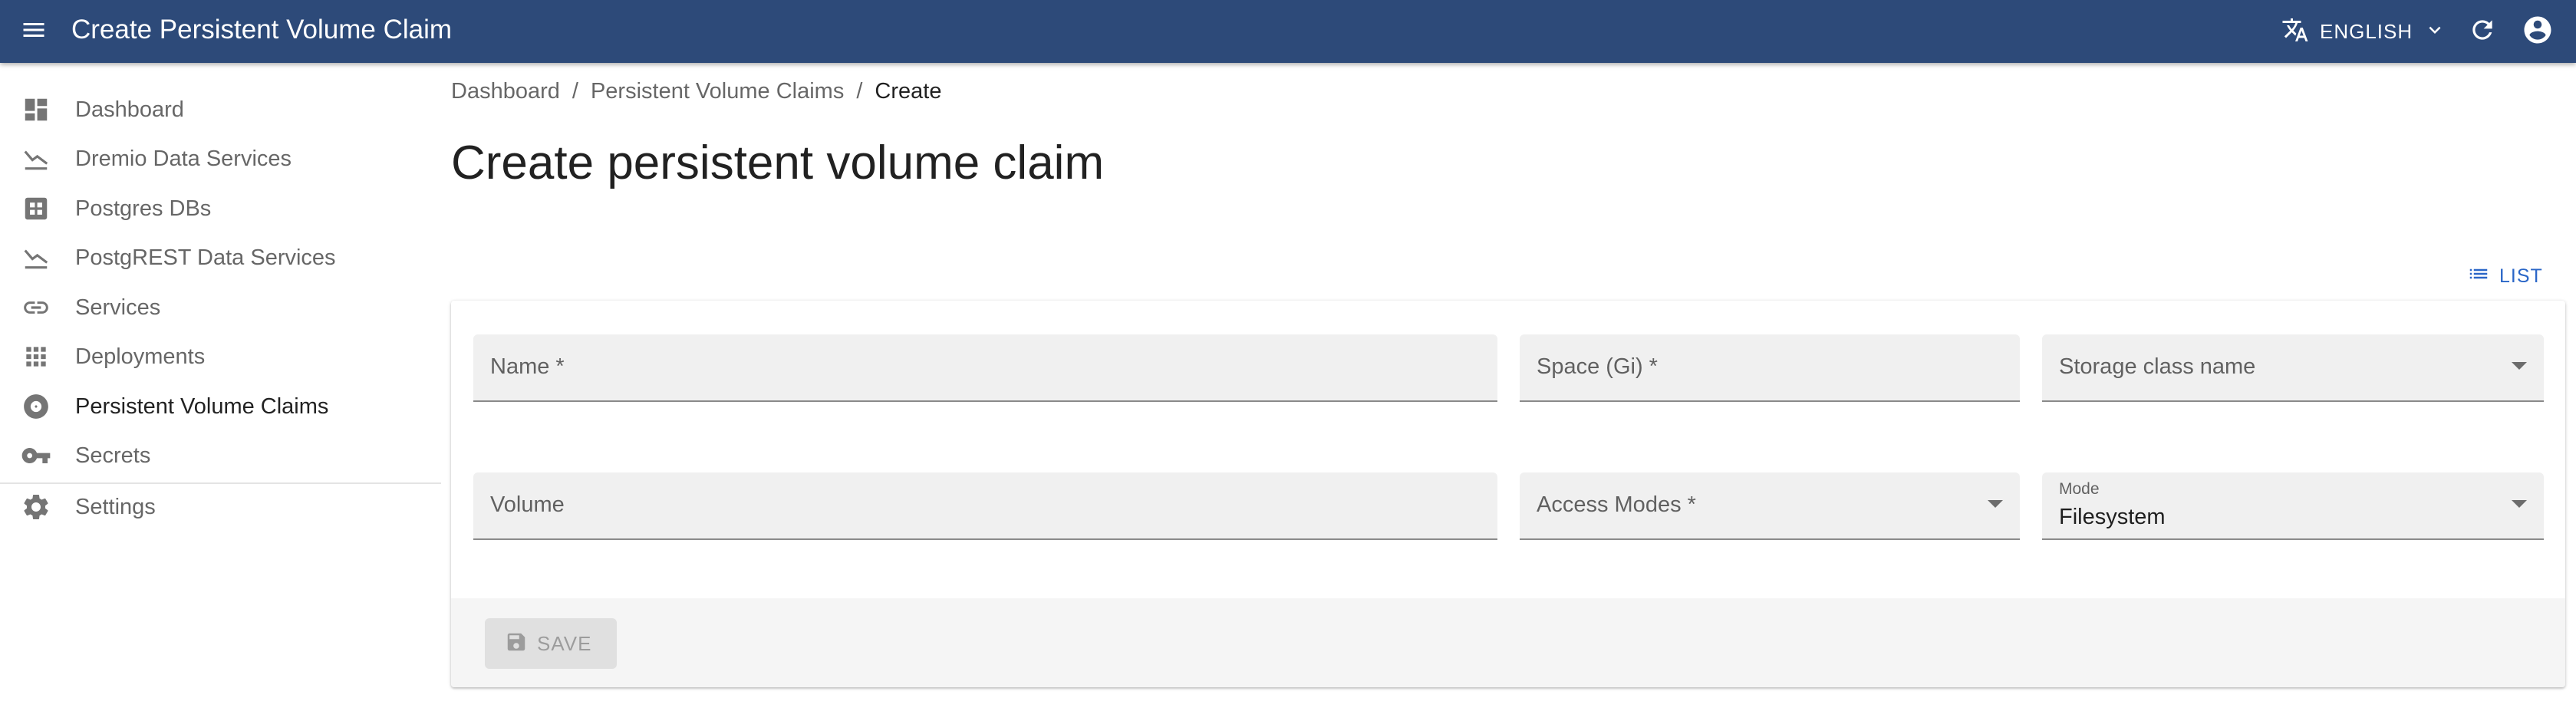 Image resolution: width=2576 pixels, height=721 pixels. Describe the element at coordinates (220, 209) in the screenshot. I see `sidebar-item-postgres-dbs: Postgres DBs` at that location.